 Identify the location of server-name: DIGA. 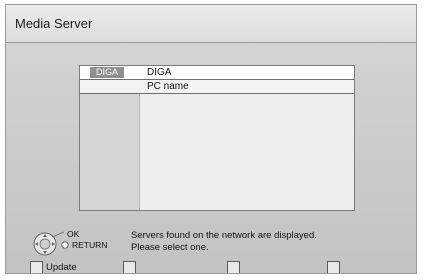
(159, 72).